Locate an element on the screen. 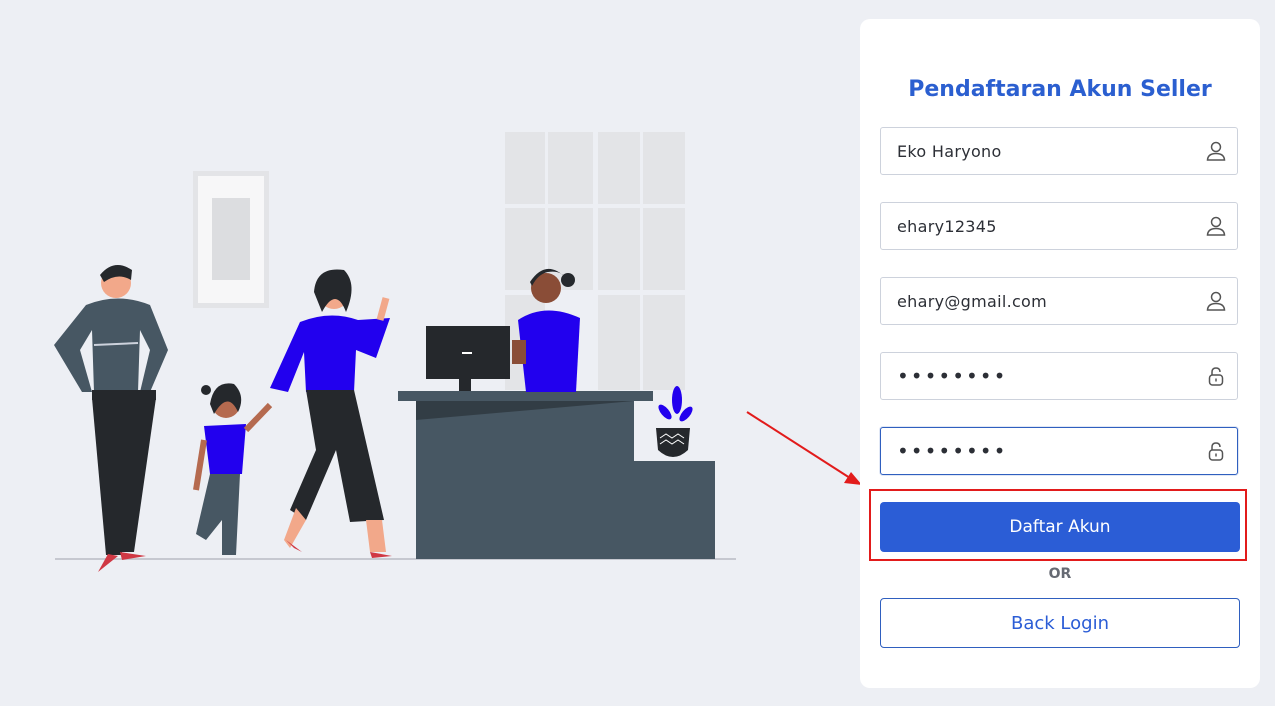  daftar-akun-button: Daftar Akun is located at coordinates (1060, 527).